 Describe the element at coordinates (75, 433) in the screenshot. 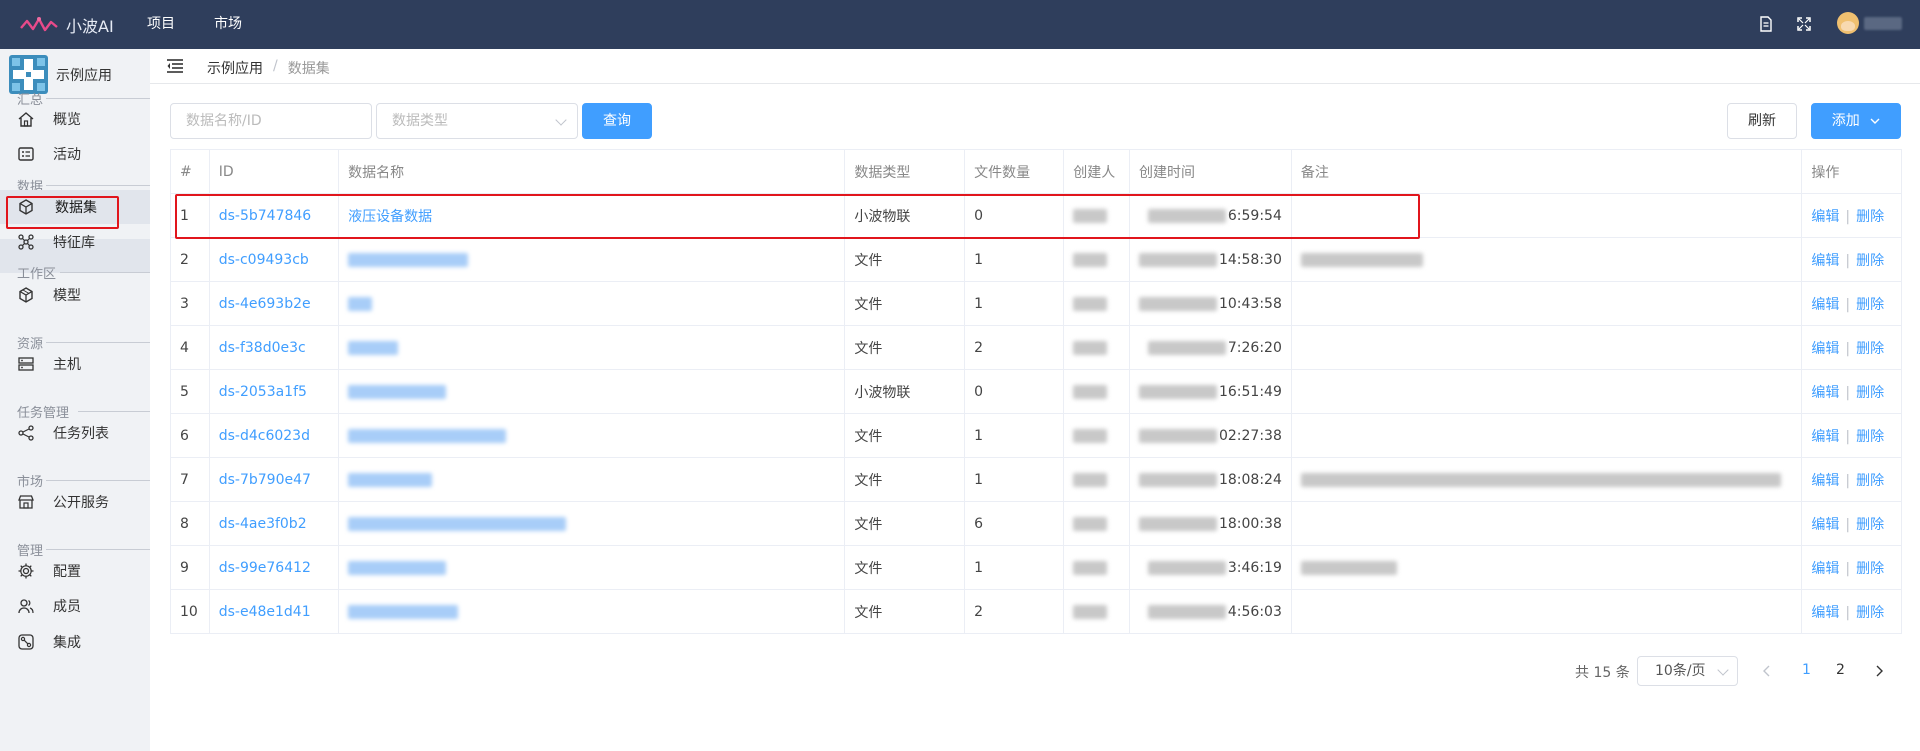

I see `sidebar-item-task-list: 任务列表` at that location.